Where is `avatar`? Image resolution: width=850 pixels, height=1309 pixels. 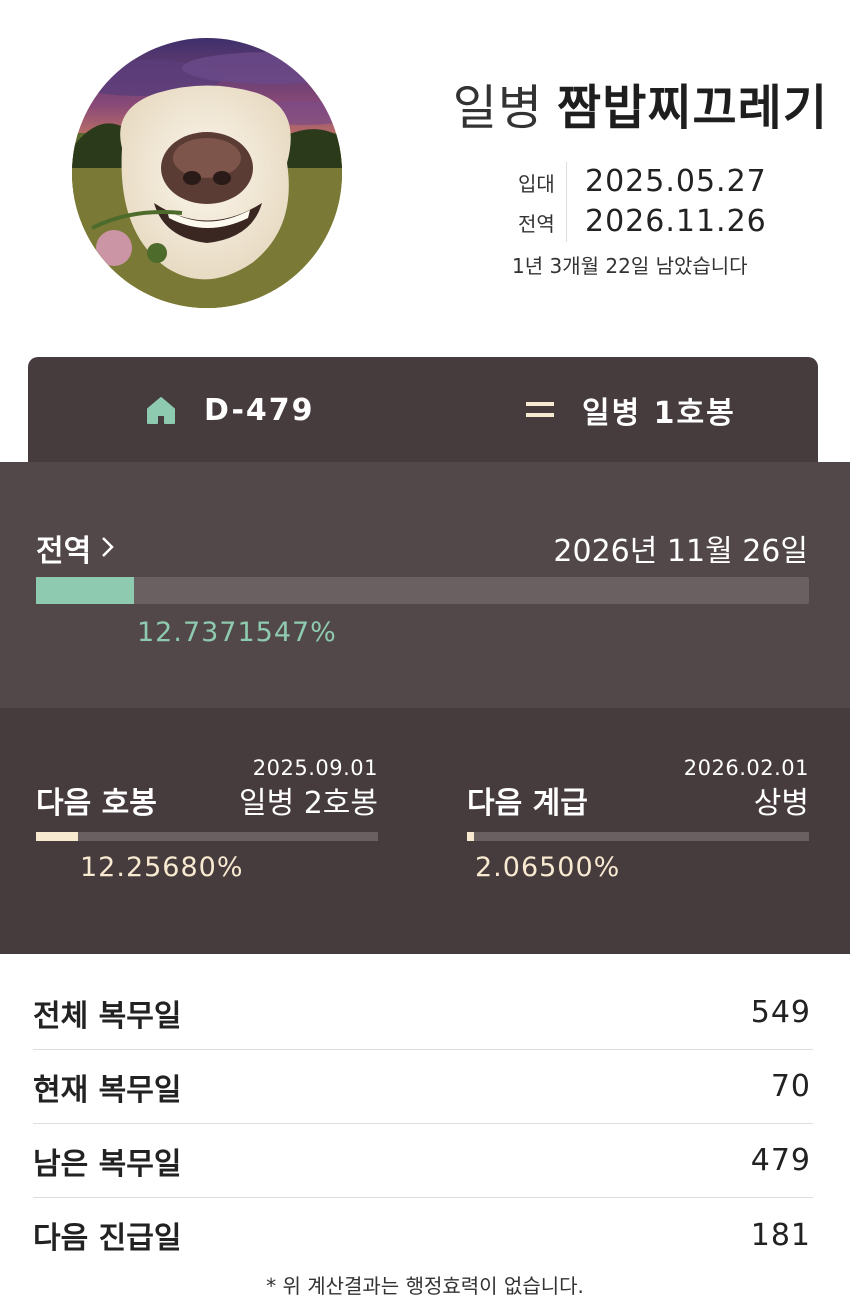
avatar is located at coordinates (207, 173).